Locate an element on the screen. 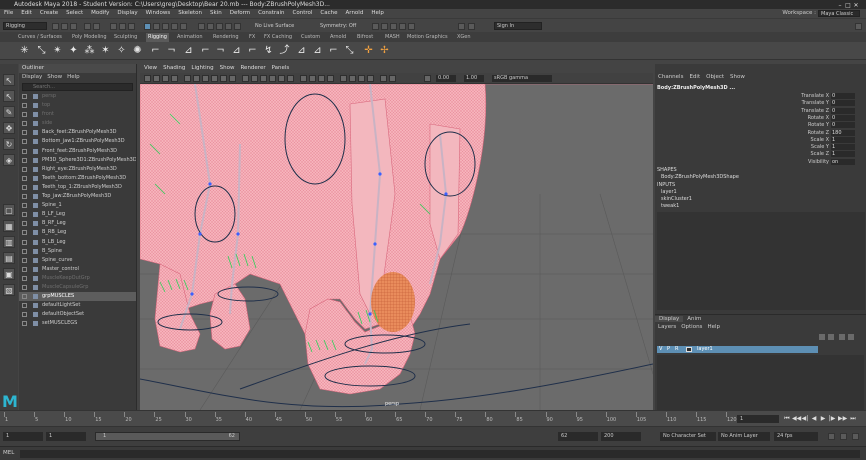 The image size is (866, 460). shelf-tab-mash: MASH is located at coordinates (392, 37).